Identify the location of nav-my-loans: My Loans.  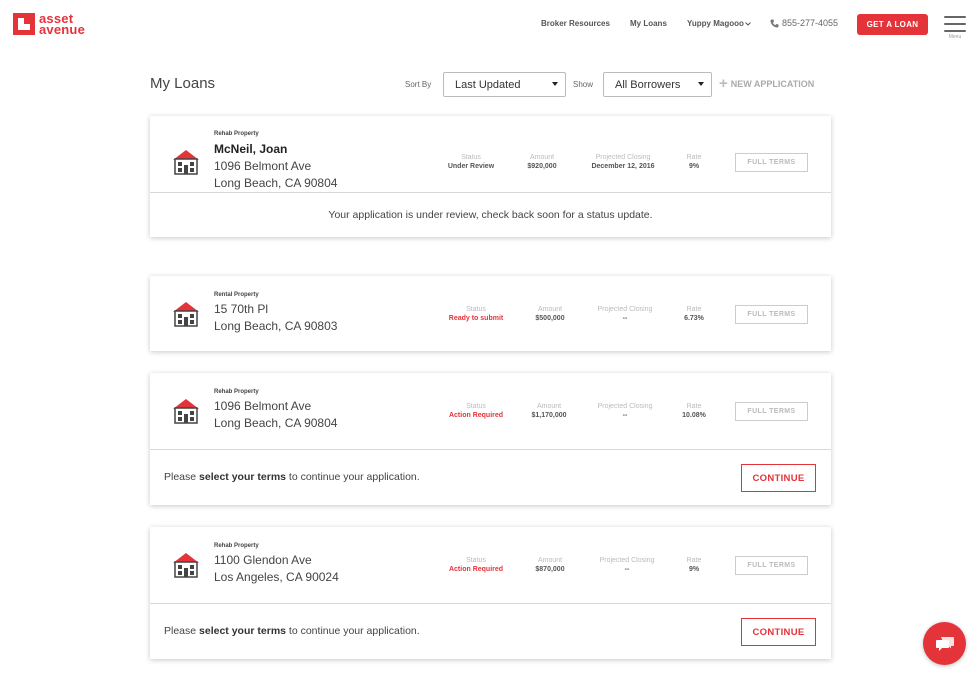
(648, 23).